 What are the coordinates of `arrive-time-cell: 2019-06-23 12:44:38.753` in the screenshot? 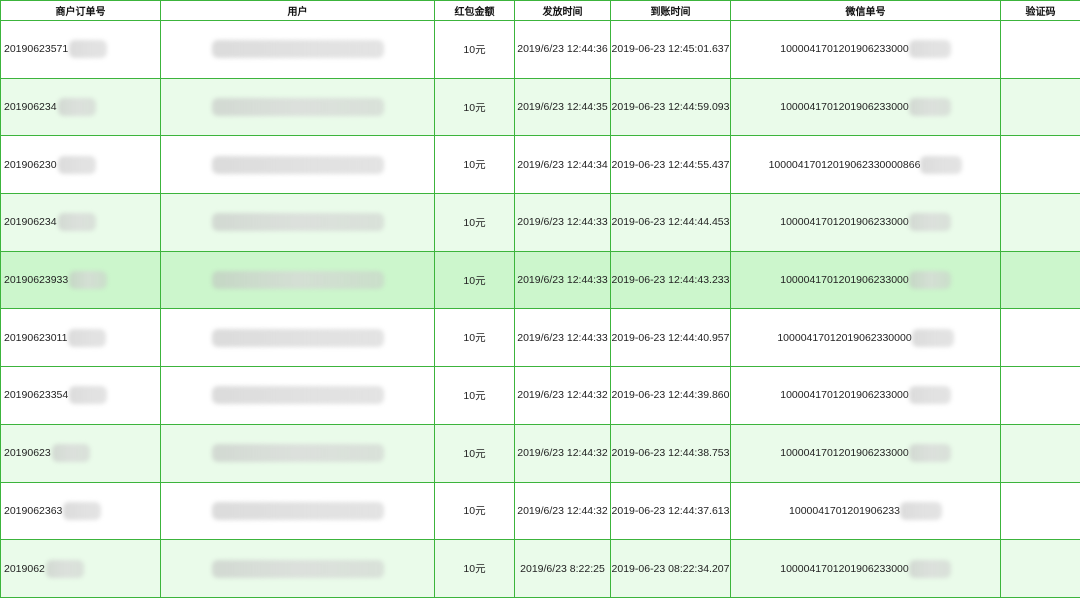 It's located at (671, 453).